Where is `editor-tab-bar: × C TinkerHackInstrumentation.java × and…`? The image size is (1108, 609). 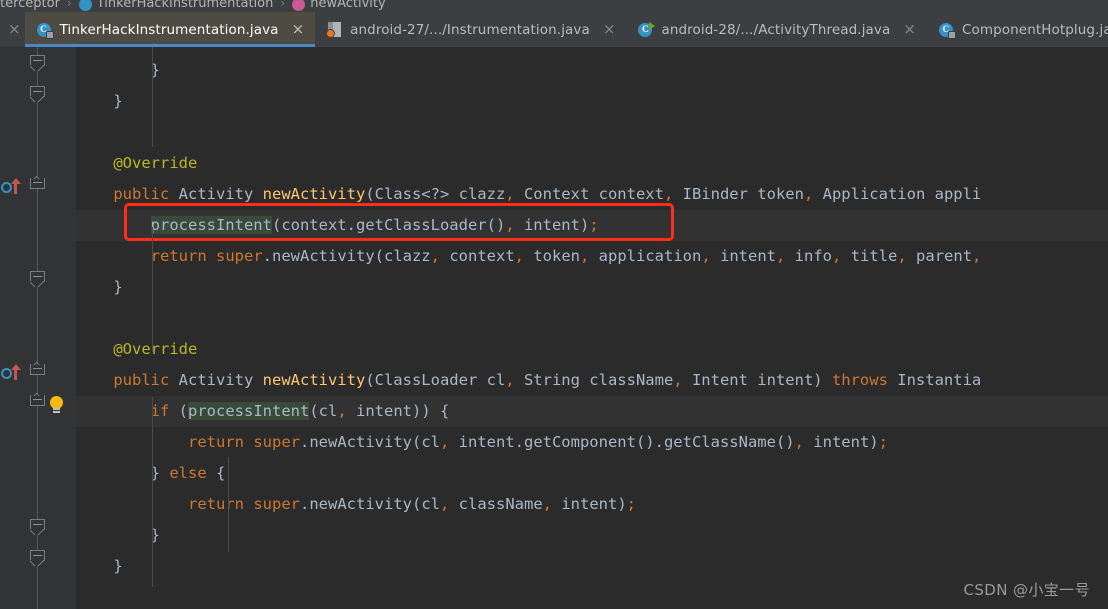
editor-tab-bar: × C TinkerHackInstrumentation.java × and… is located at coordinates (554, 29).